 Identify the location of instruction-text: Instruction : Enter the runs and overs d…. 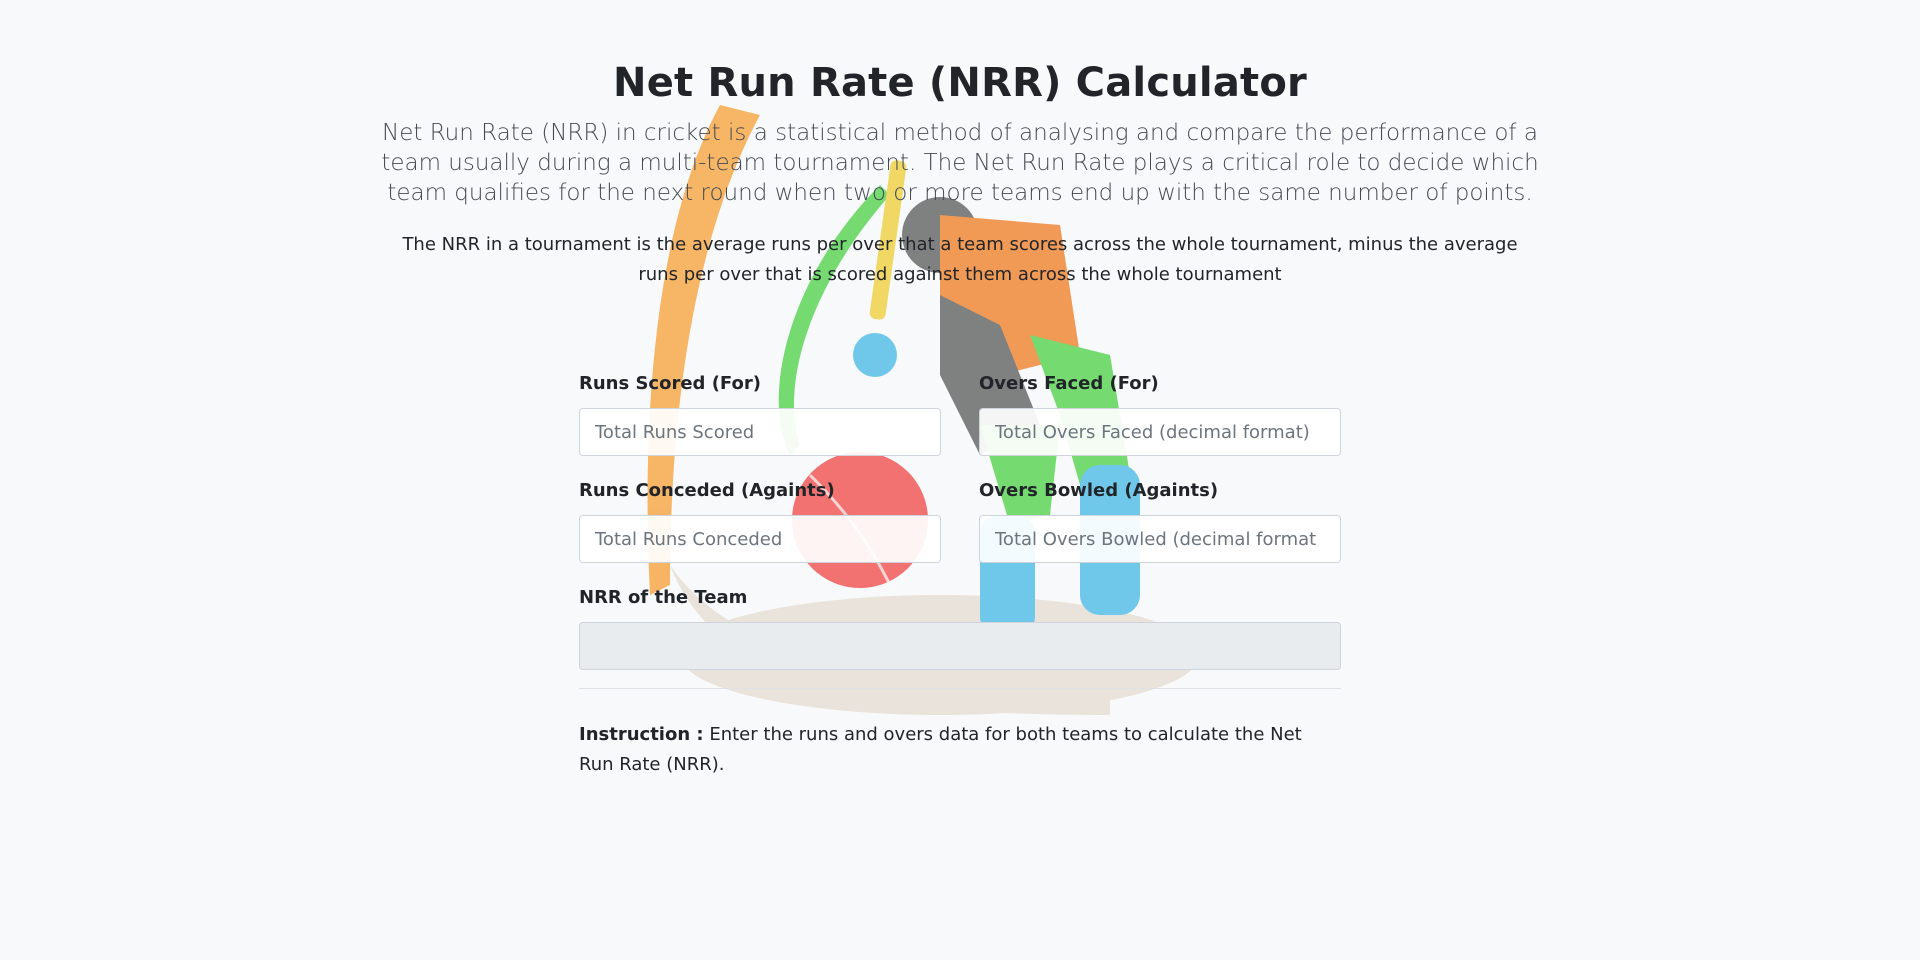
(960, 750).